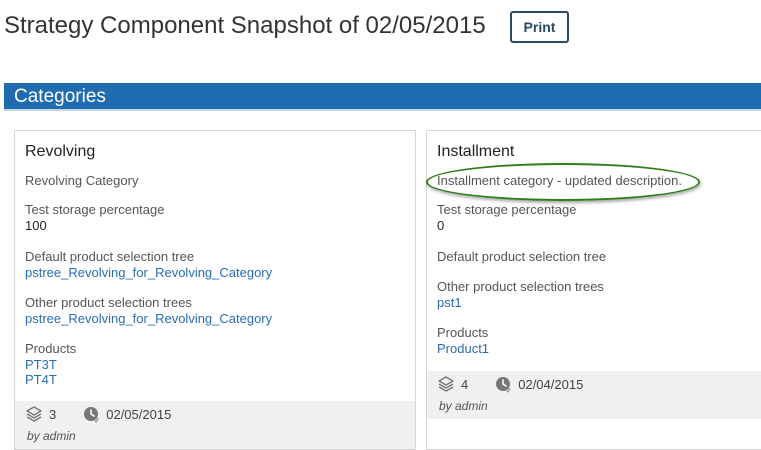 This screenshot has height=450, width=761. I want to click on product-link: PT4T, so click(220, 379).